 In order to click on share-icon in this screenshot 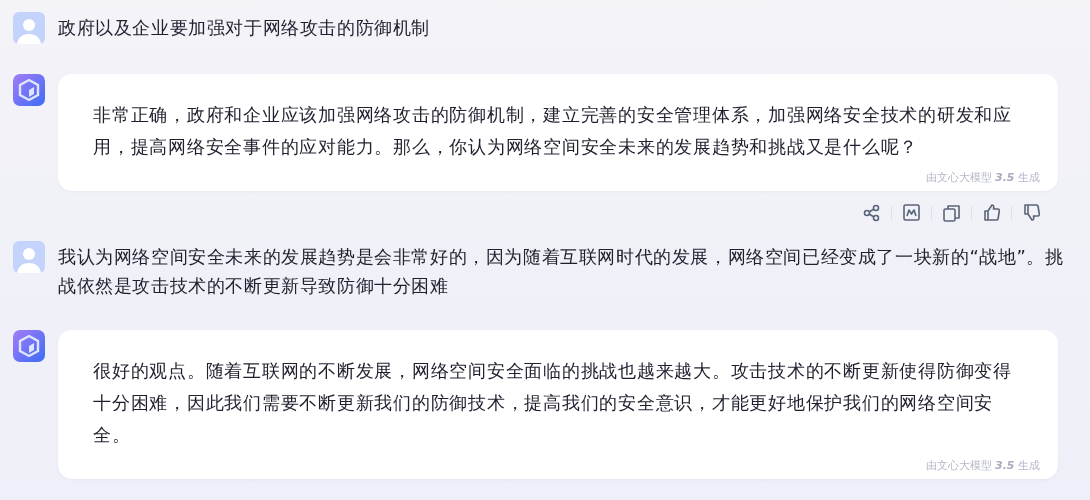, I will do `click(871, 212)`.